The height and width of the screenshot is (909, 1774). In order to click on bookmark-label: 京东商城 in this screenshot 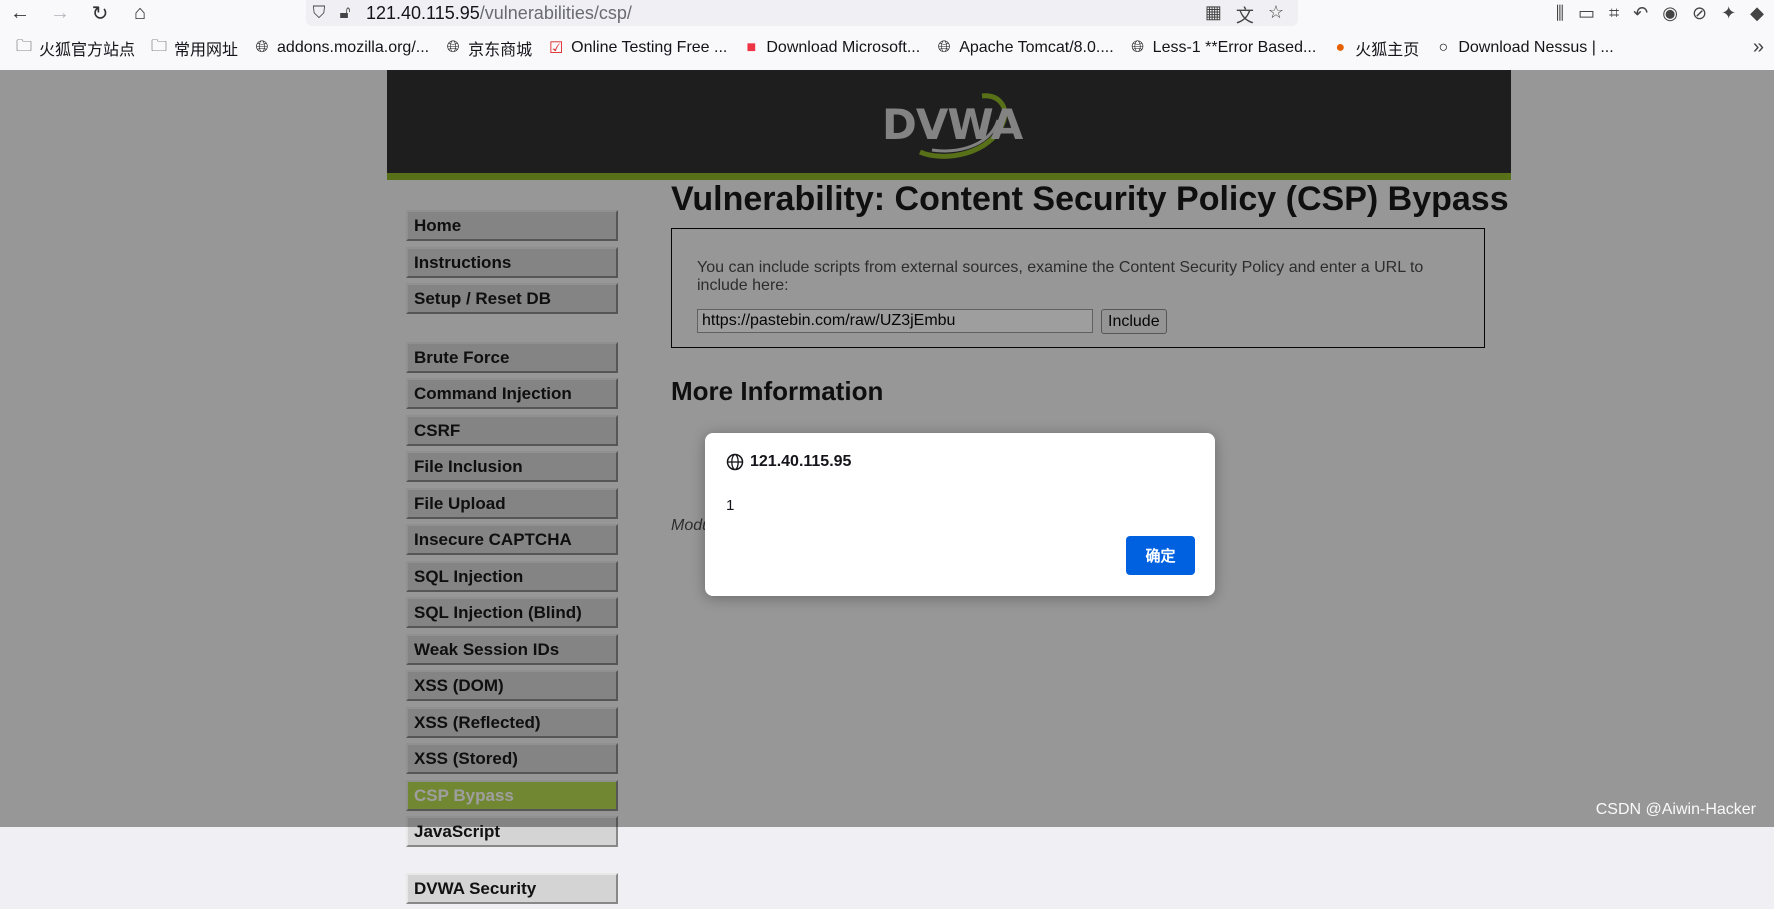, I will do `click(500, 50)`.